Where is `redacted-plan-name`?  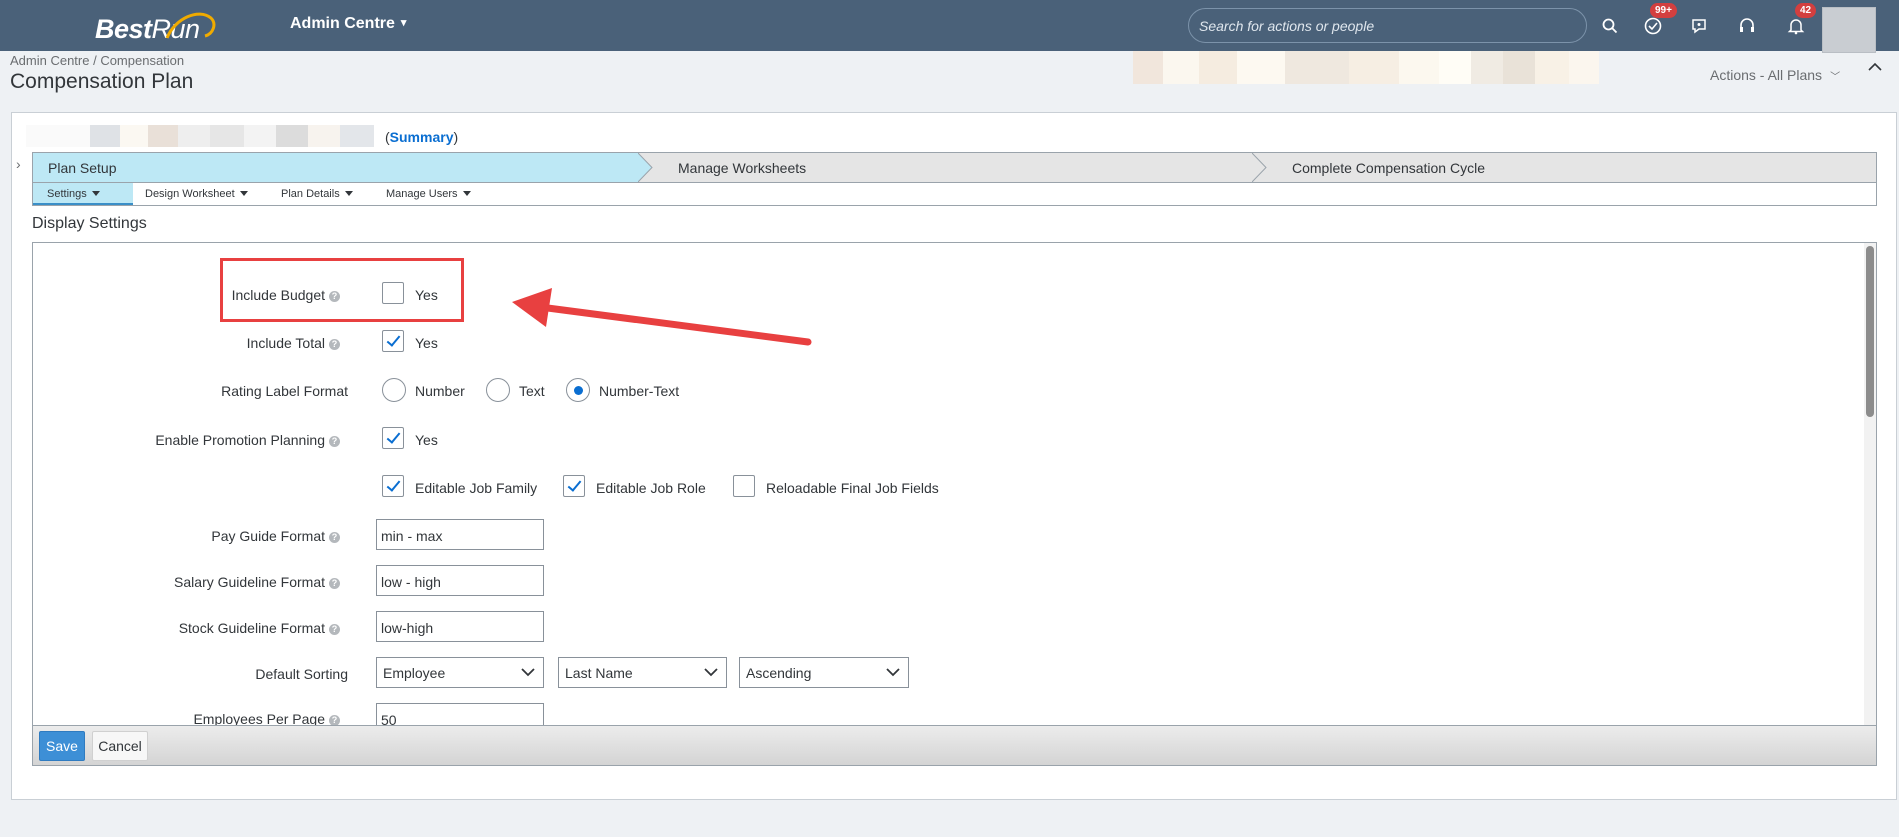 redacted-plan-name is located at coordinates (200, 136).